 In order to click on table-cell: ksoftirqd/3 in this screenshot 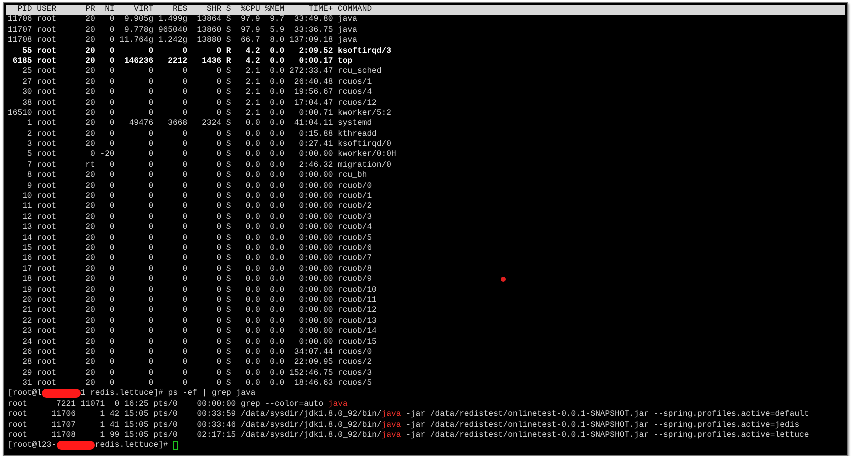, I will do `click(365, 51)`.